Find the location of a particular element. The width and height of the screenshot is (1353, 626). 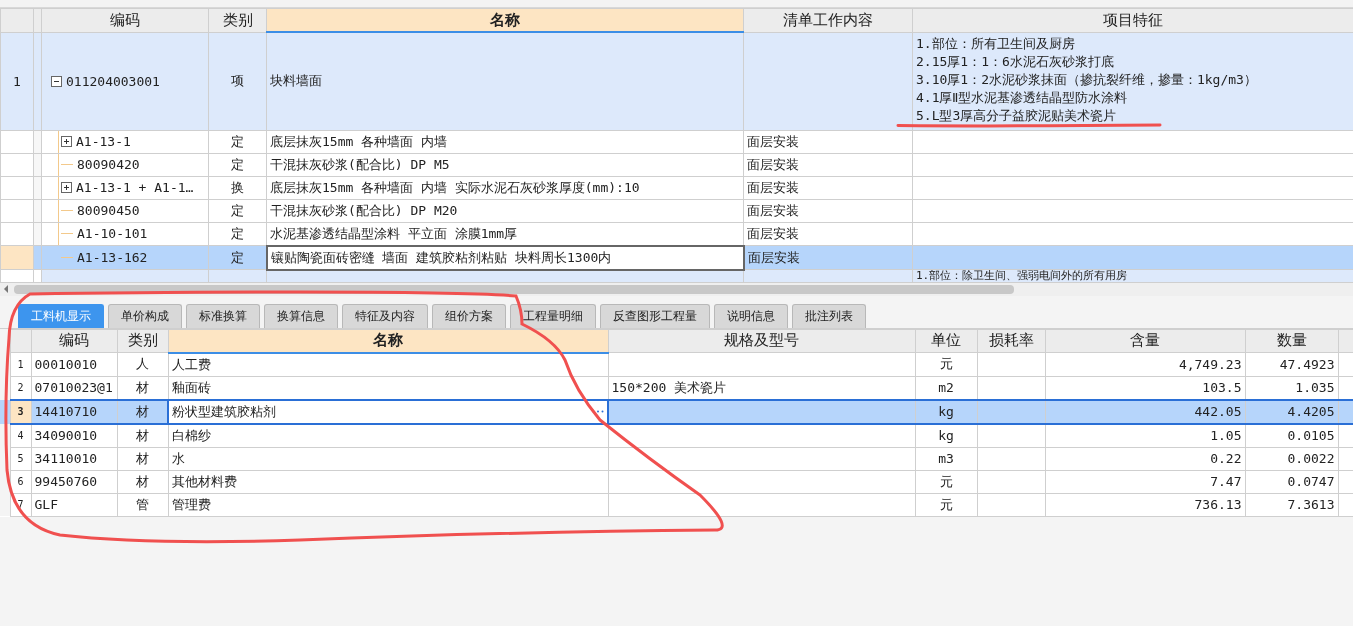

row-number: 3 is located at coordinates (20, 411).